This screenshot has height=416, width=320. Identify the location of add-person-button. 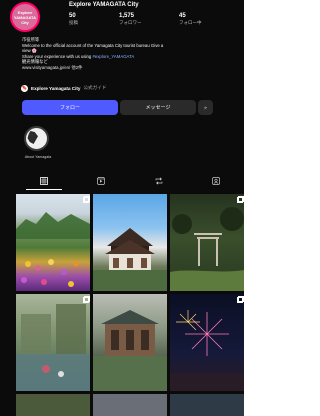
(205, 107).